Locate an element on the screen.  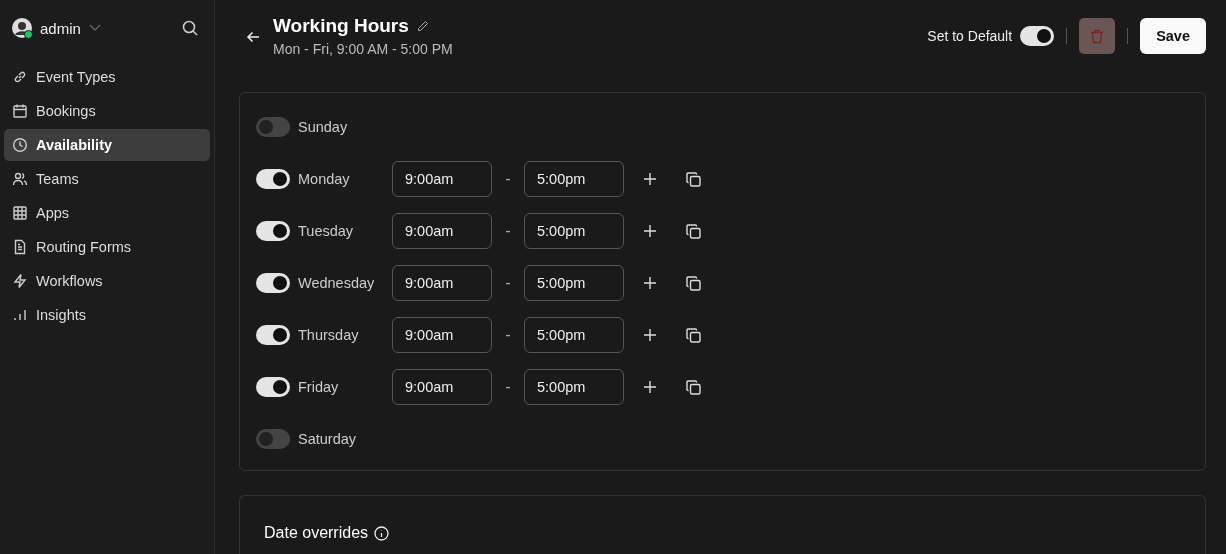
day-name: Friday is located at coordinates (319, 387).